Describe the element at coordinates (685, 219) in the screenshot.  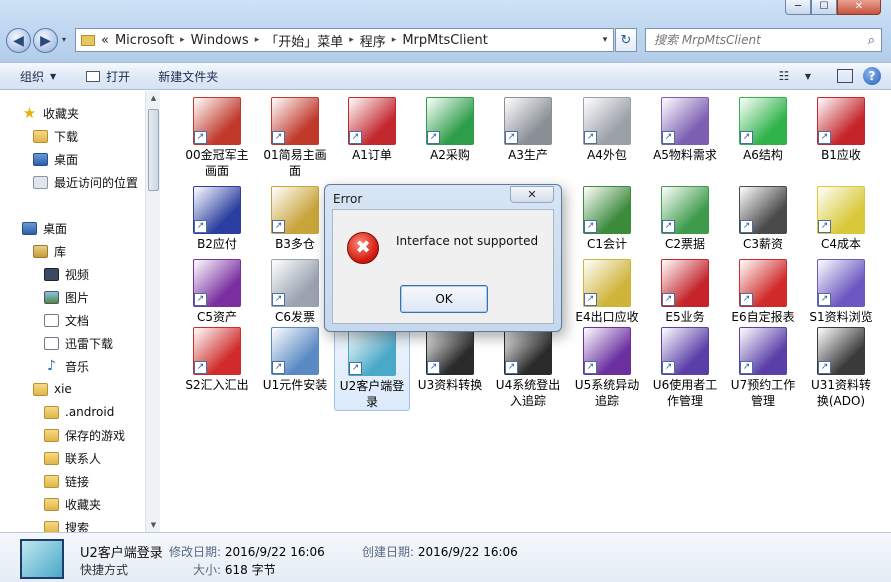
I see `file-shortcut: ↗ C2票据` at that location.